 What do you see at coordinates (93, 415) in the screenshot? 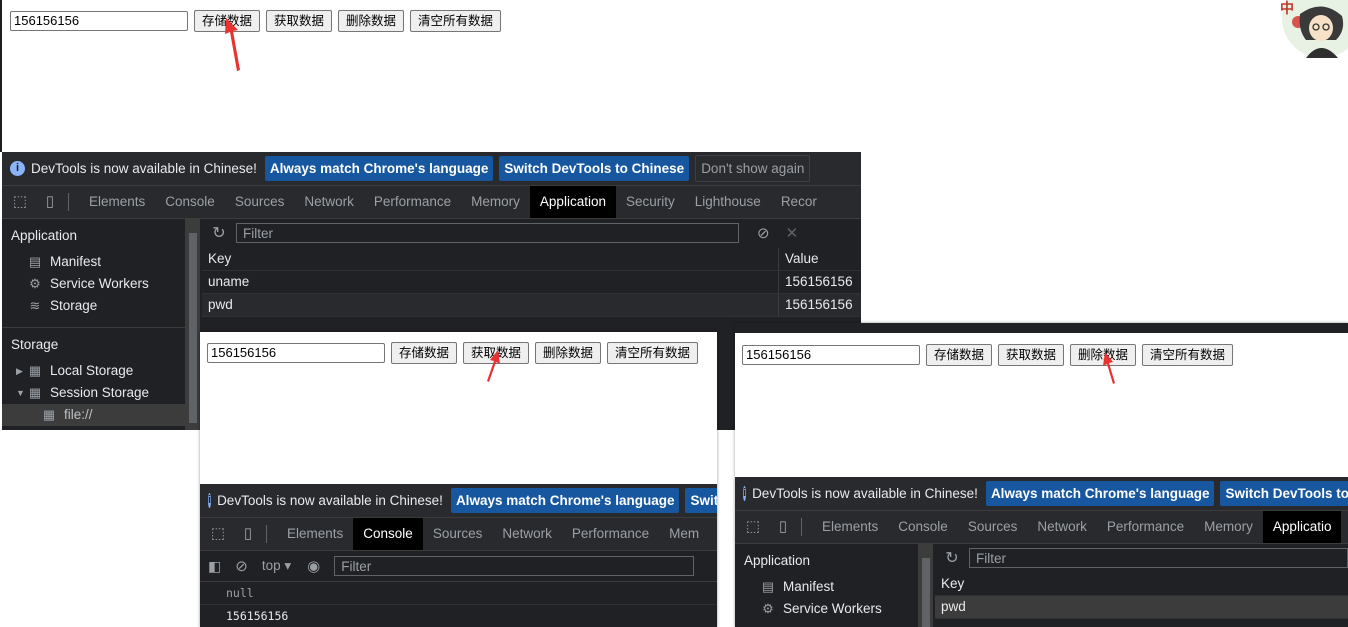
I see `sidebar-item-file-origin: ▦ file://` at bounding box center [93, 415].